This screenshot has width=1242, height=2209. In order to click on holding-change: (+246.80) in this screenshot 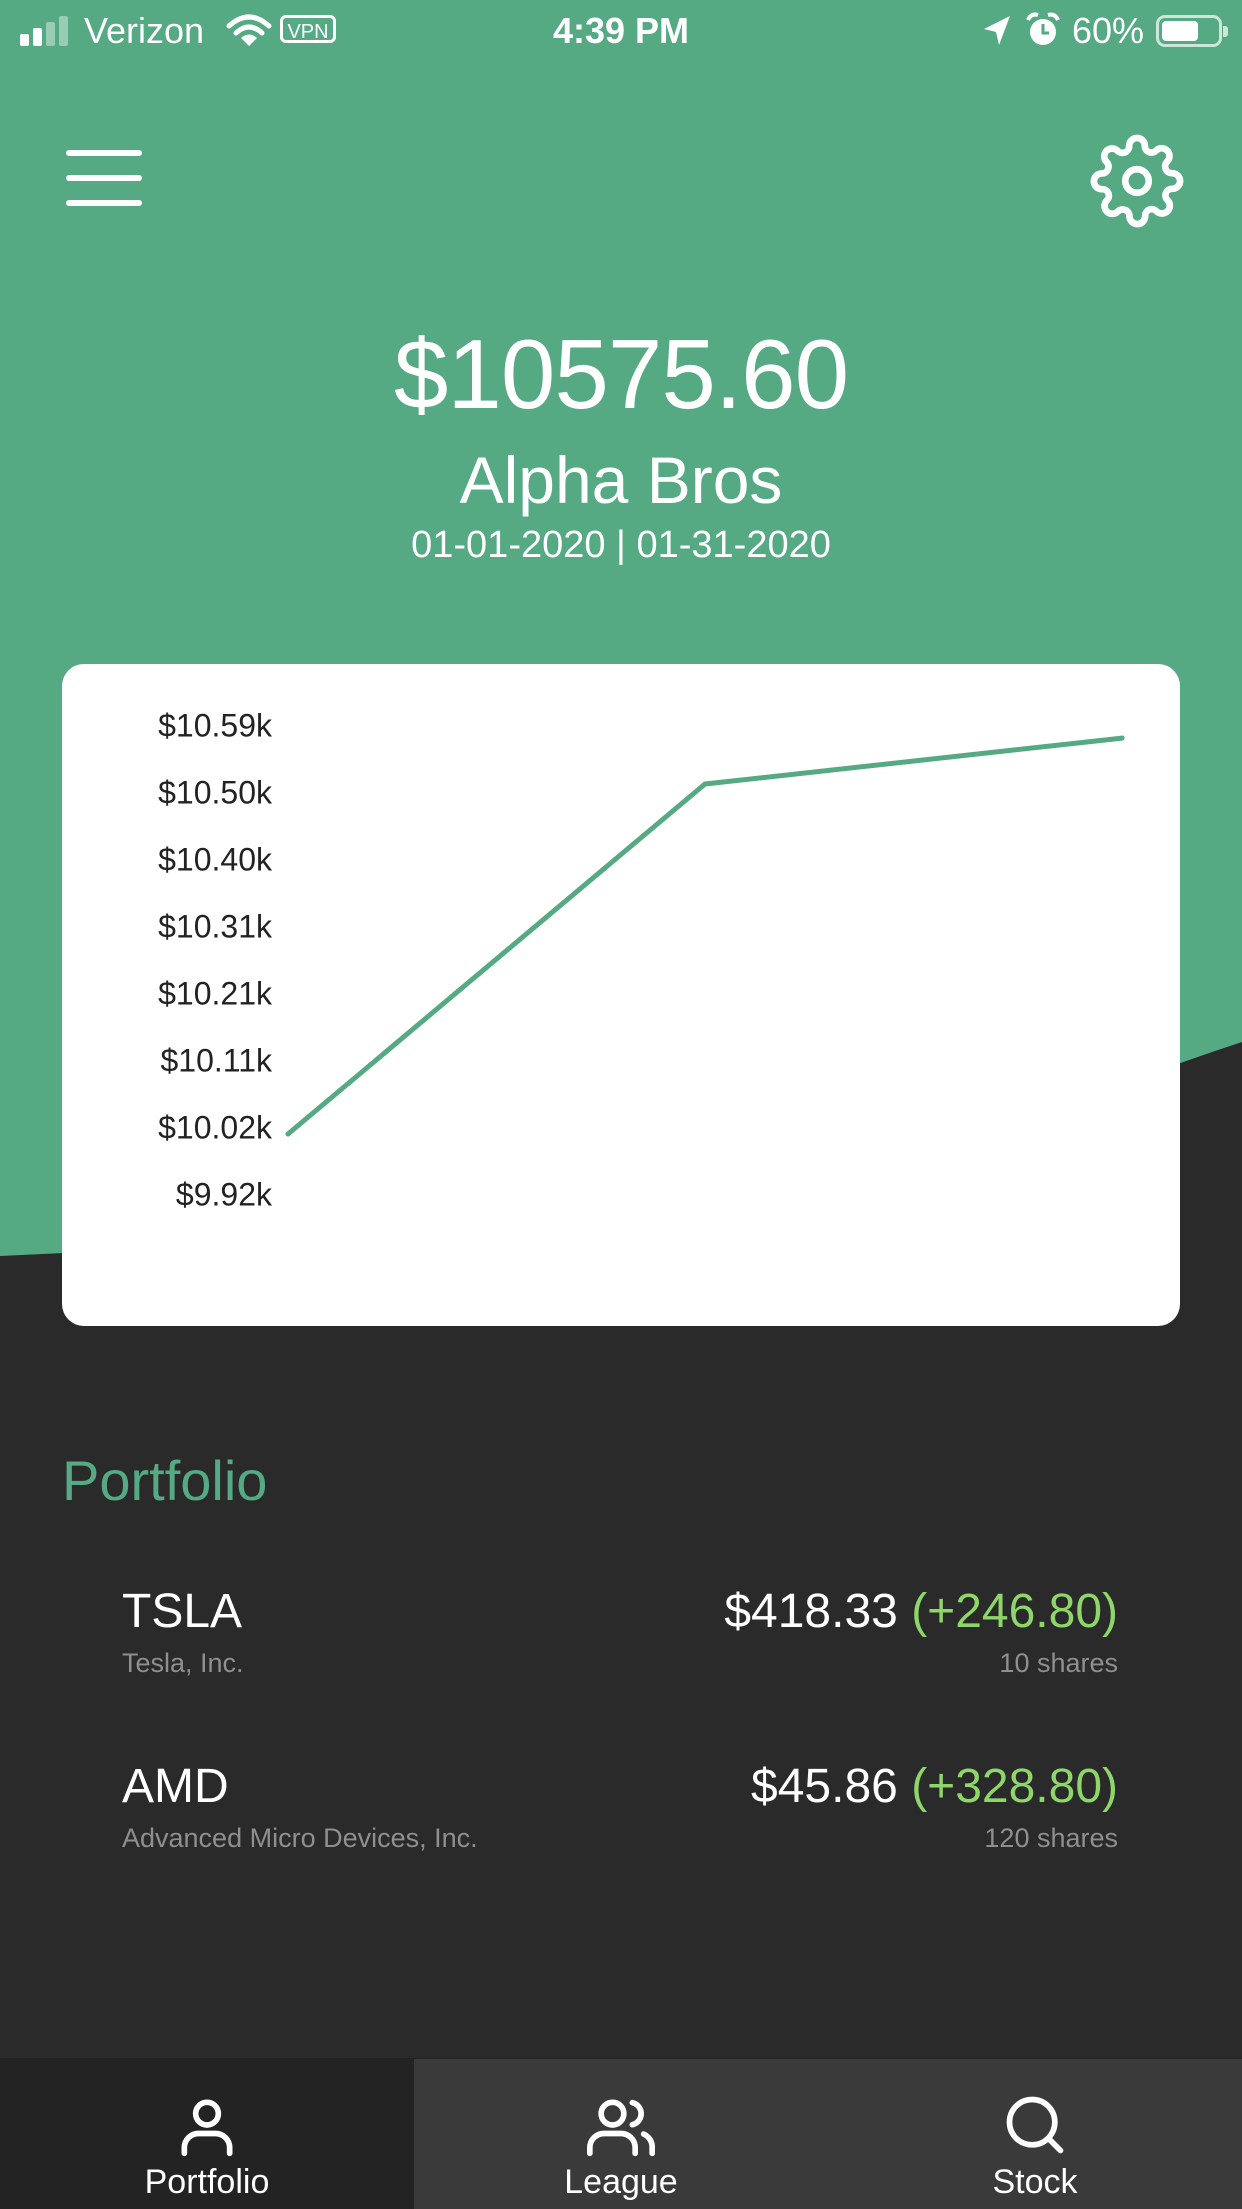, I will do `click(1014, 1611)`.